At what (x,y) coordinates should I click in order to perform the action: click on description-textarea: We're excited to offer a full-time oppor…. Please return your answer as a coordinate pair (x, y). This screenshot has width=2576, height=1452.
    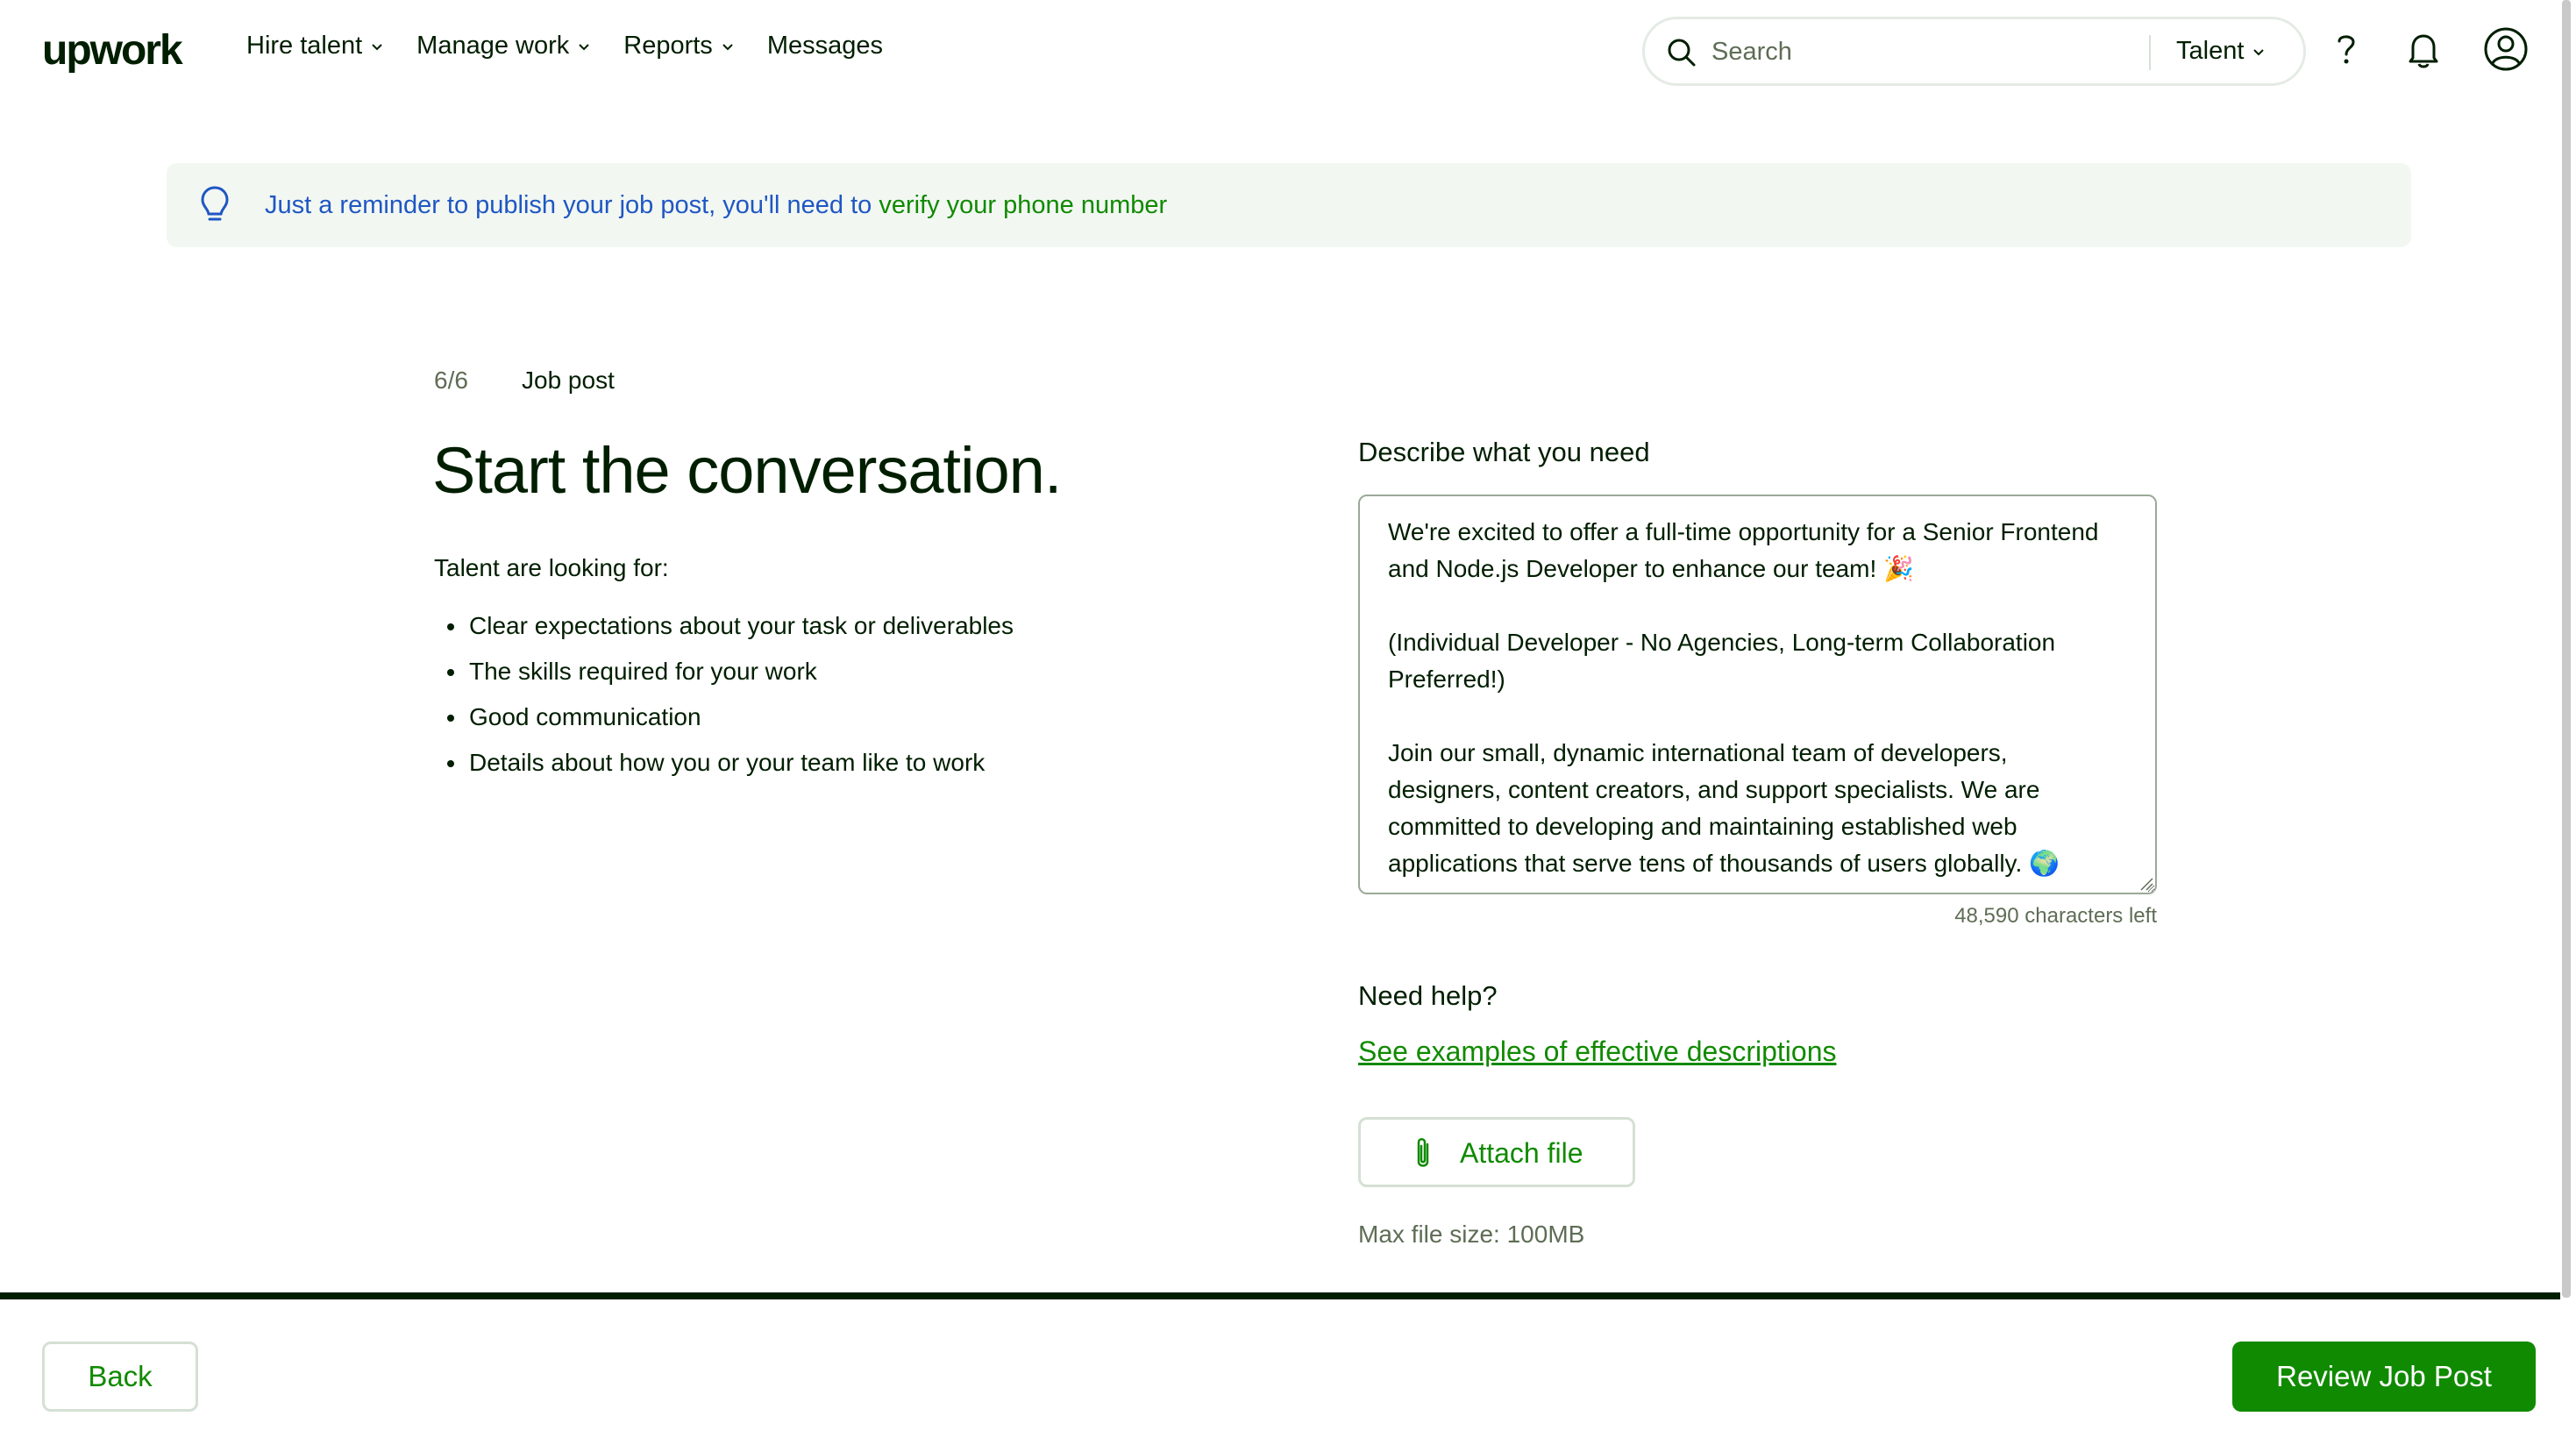
    Looking at the image, I should click on (1757, 694).